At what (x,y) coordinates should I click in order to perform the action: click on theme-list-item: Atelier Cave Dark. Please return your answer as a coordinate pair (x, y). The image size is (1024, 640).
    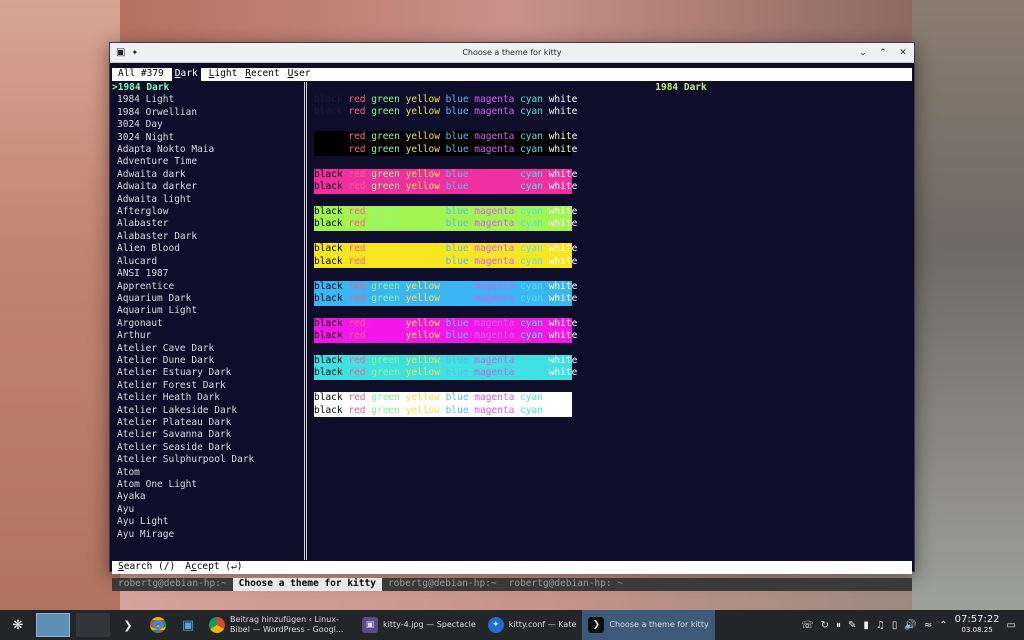
    Looking at the image, I should click on (207, 349).